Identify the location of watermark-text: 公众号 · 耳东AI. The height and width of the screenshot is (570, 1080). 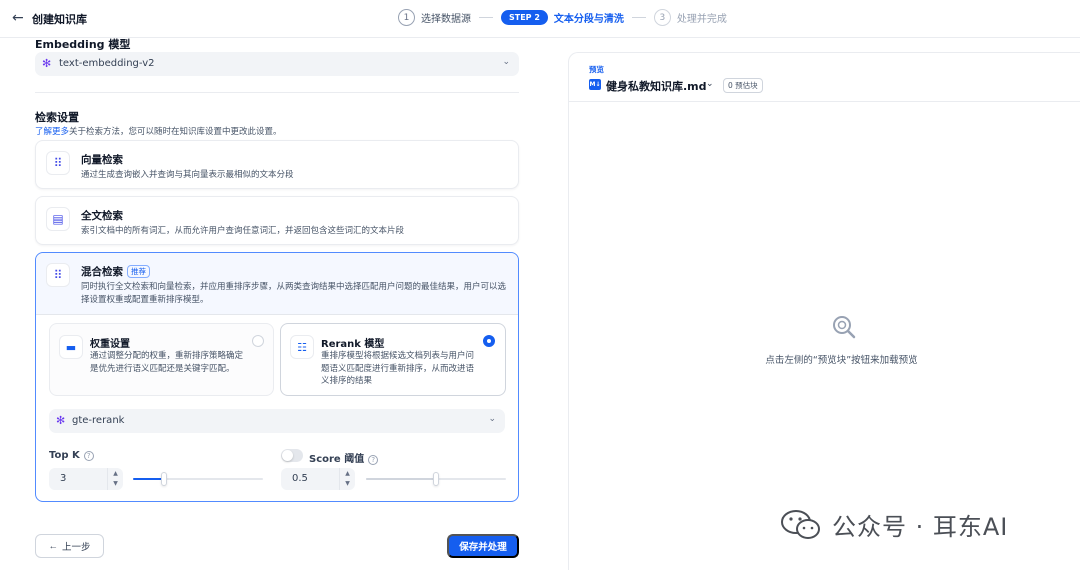
(920, 527).